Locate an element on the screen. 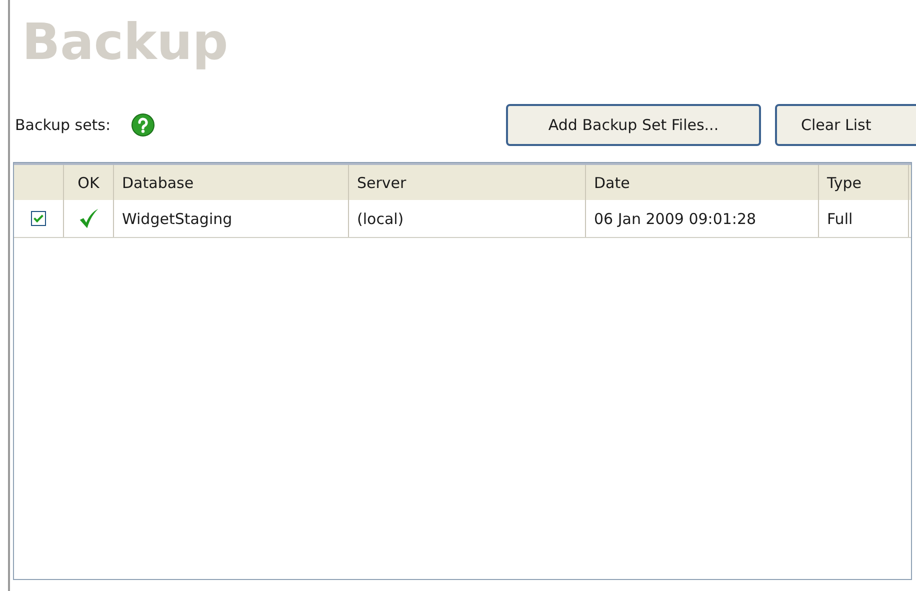 The width and height of the screenshot is (916, 591). table-cell: Full is located at coordinates (864, 218).